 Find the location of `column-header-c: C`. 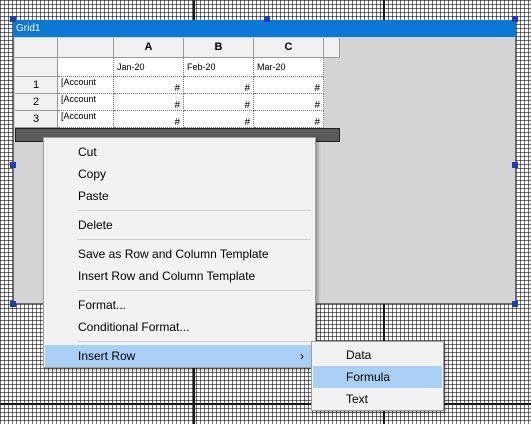

column-header-c: C is located at coordinates (289, 48).